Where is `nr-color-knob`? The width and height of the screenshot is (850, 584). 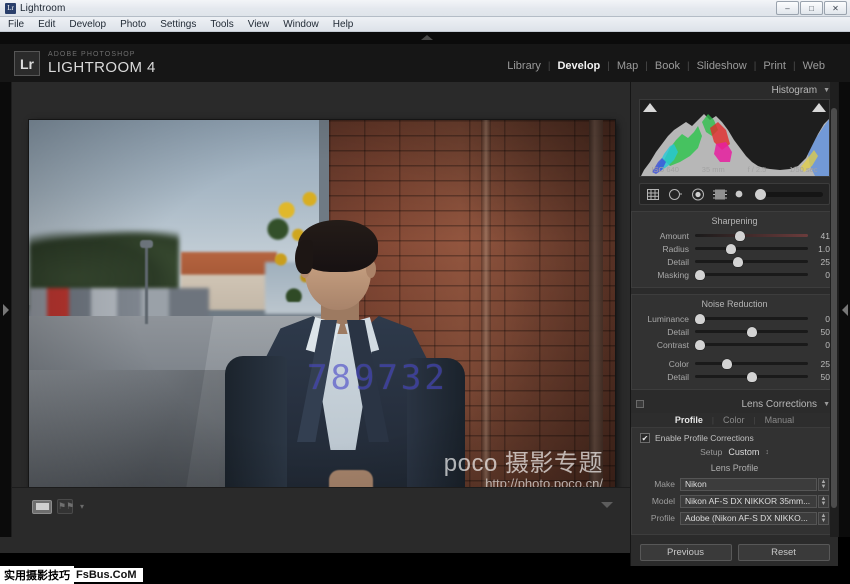 nr-color-knob is located at coordinates (726, 363).